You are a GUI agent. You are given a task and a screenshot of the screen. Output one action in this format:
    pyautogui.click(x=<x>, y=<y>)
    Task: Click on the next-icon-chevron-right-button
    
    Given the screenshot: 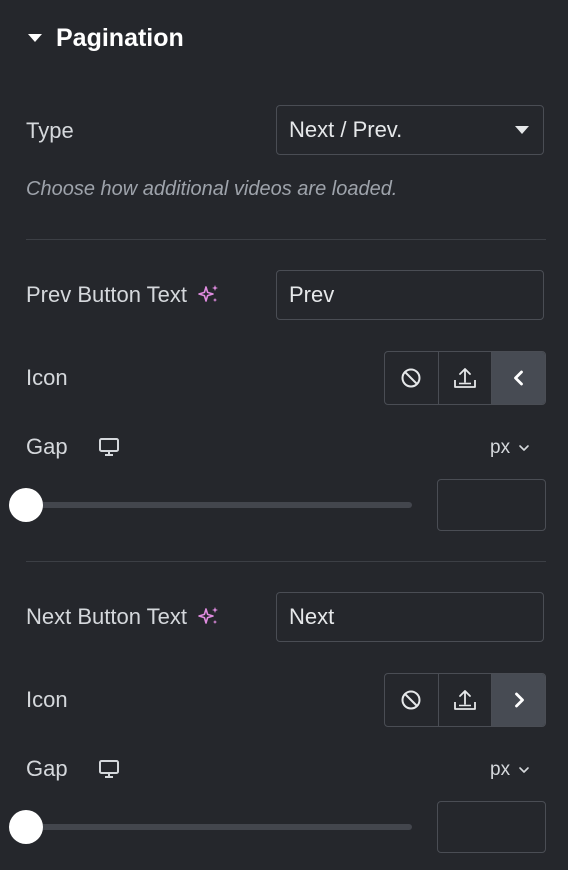 What is the action you would take?
    pyautogui.click(x=518, y=700)
    